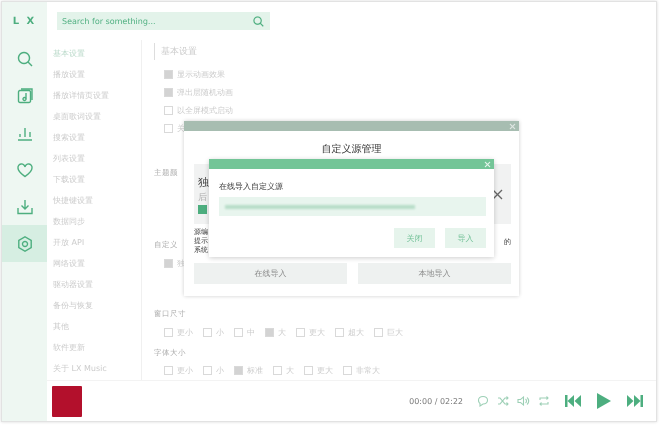 This screenshot has height=425, width=660. I want to click on dialog-button: 导入, so click(465, 238).